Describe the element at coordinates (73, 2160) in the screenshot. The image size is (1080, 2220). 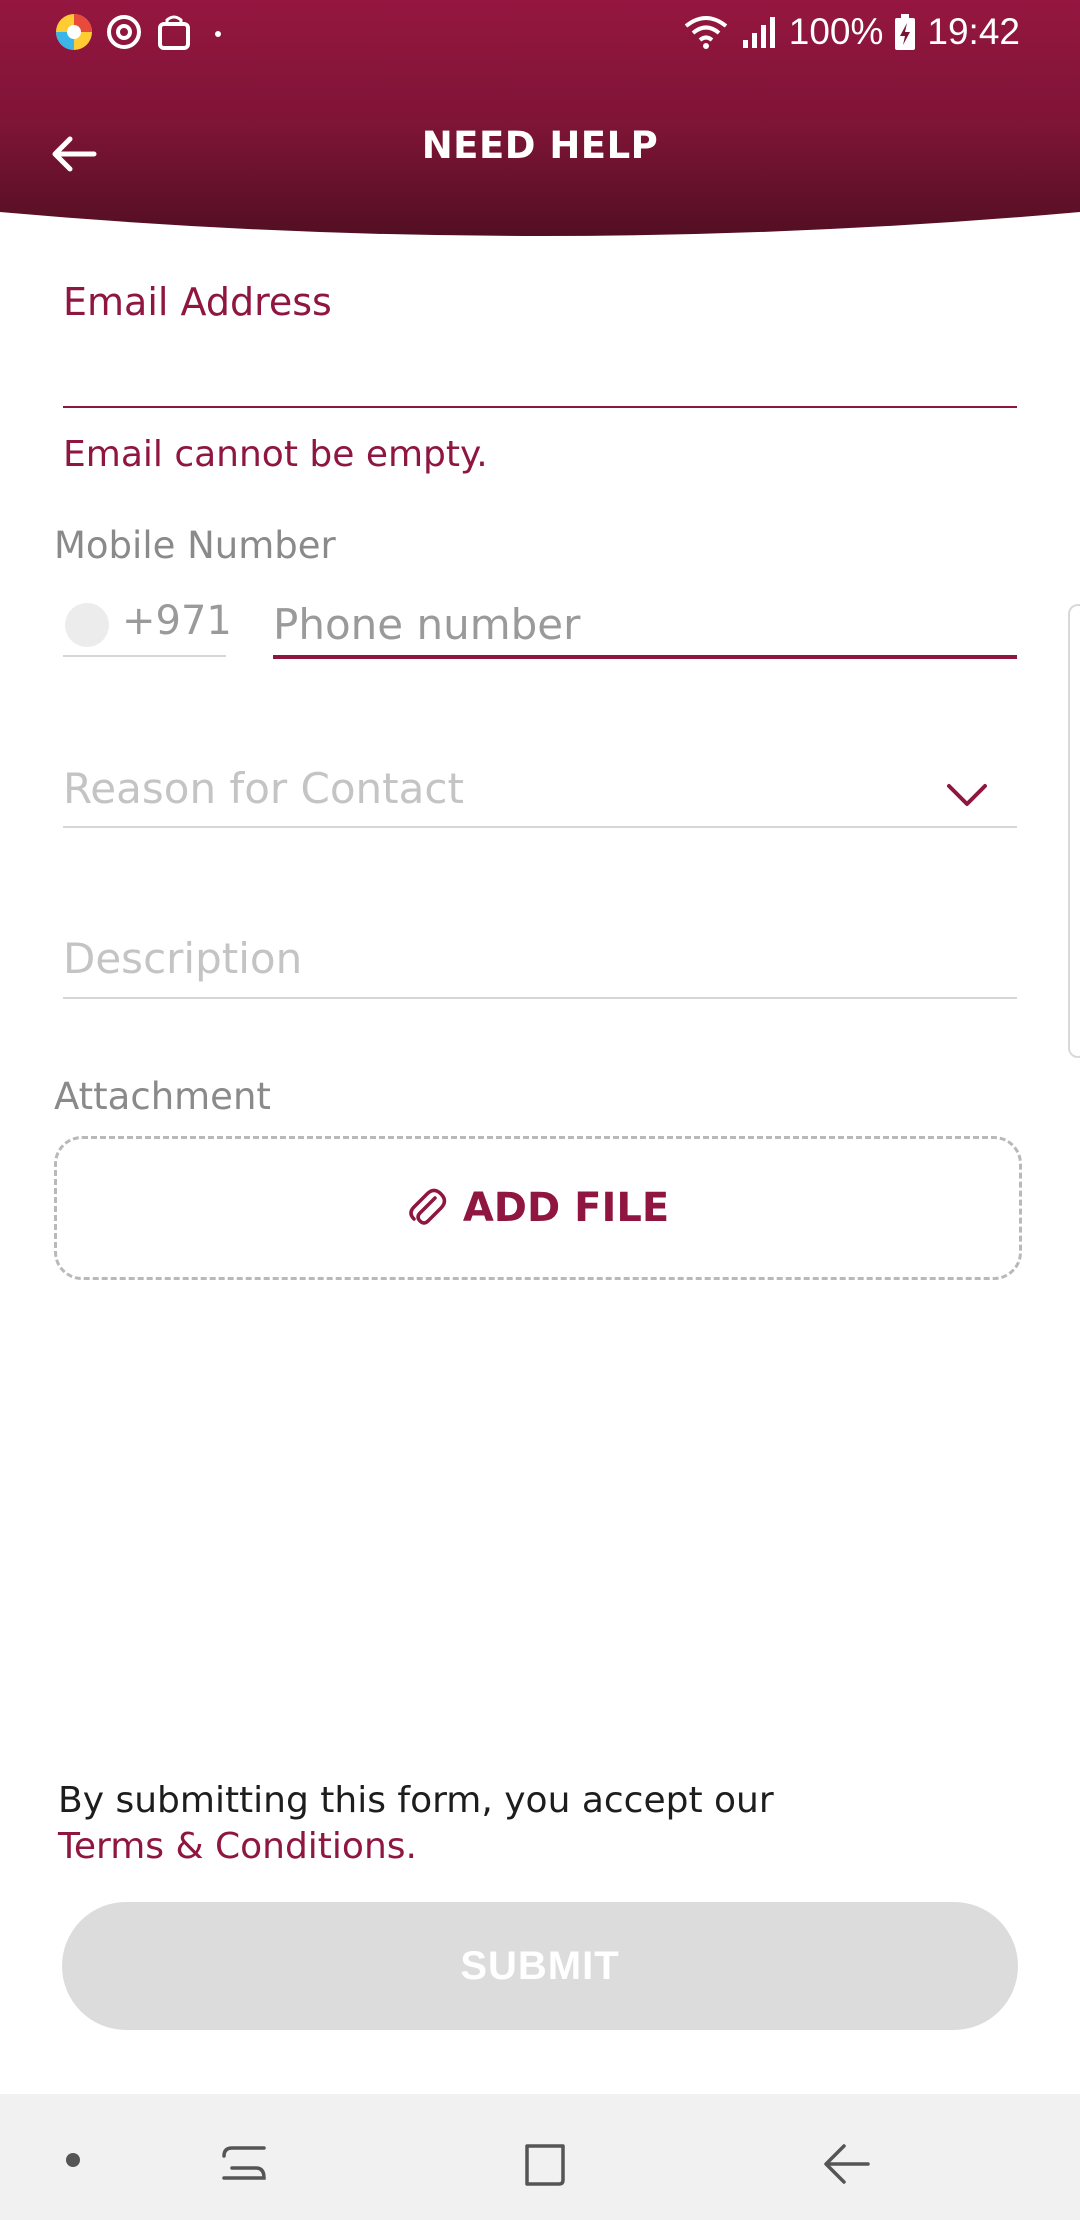
I see `nav-dot-icon` at that location.